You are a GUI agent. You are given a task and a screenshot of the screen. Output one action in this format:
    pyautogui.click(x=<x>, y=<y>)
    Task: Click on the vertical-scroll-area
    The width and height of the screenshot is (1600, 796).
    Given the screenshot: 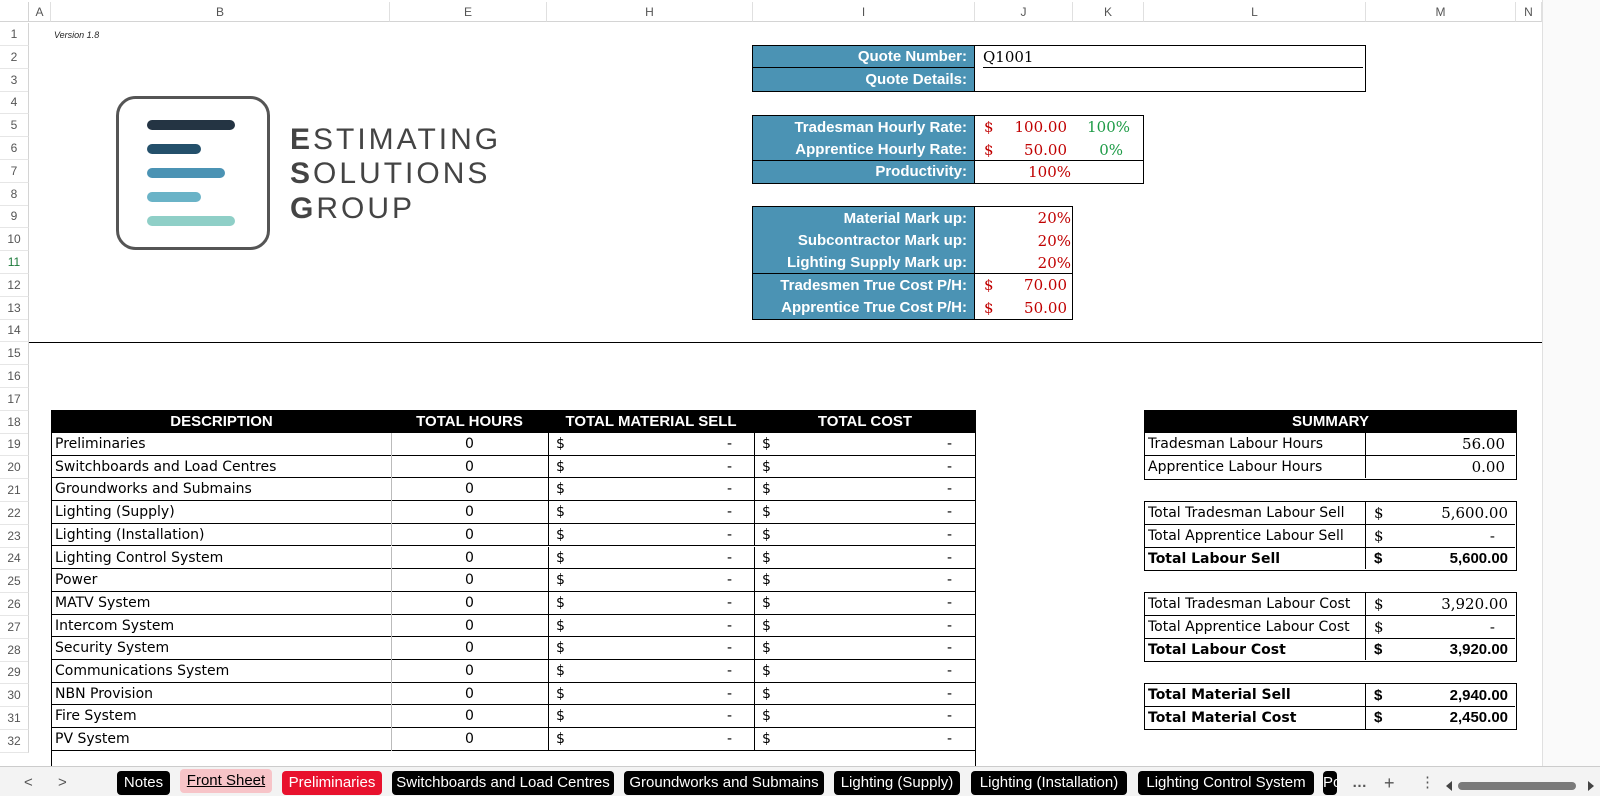 What is the action you would take?
    pyautogui.click(x=1571, y=383)
    